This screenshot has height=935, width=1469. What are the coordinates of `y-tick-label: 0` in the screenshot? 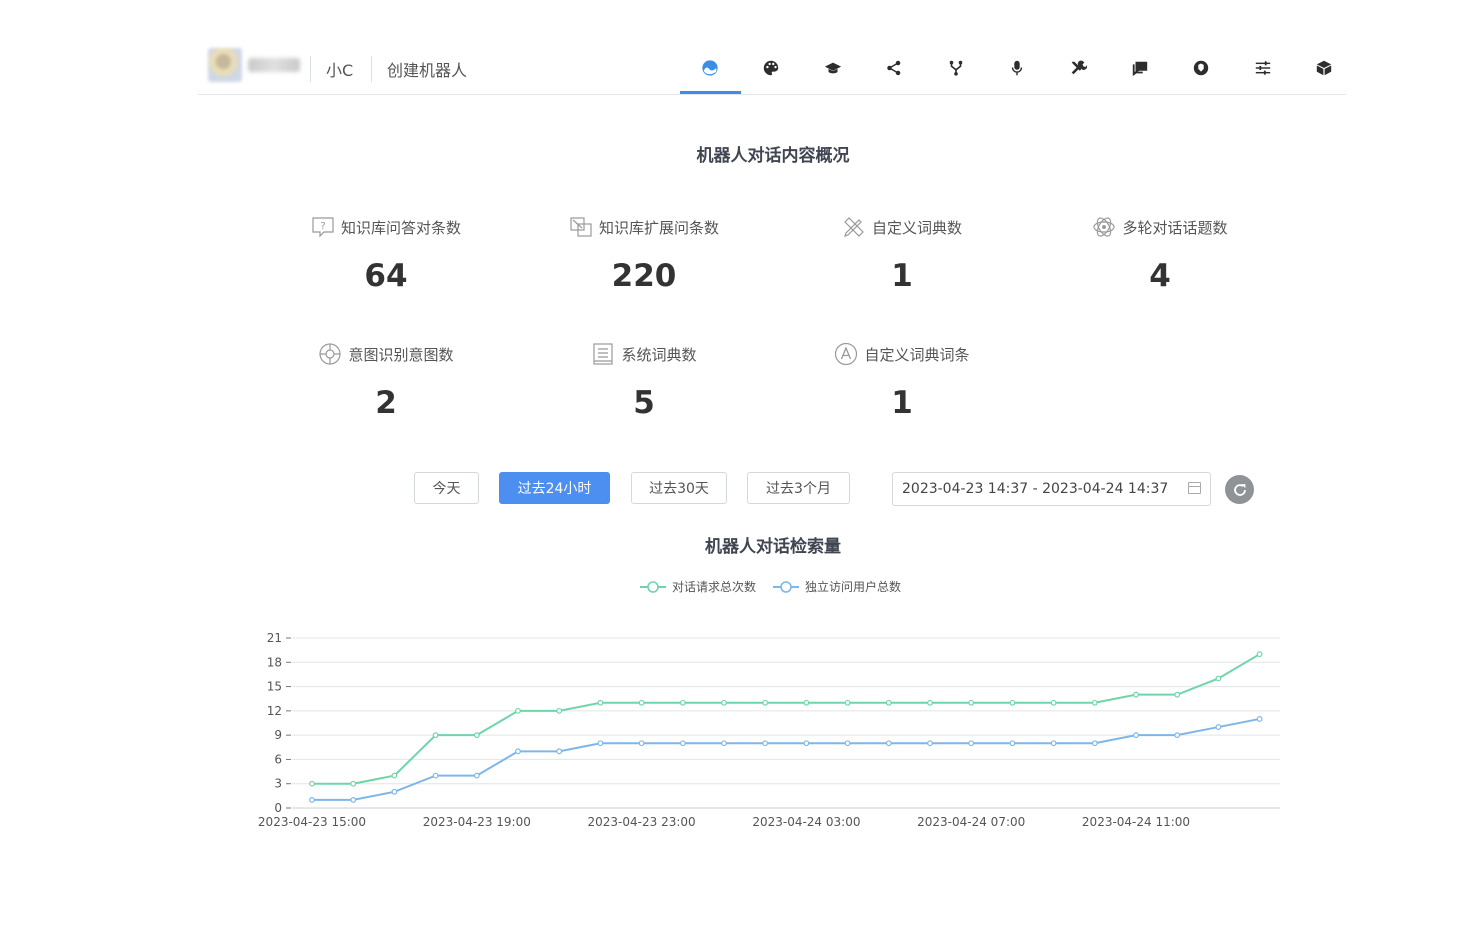 It's located at (278, 808).